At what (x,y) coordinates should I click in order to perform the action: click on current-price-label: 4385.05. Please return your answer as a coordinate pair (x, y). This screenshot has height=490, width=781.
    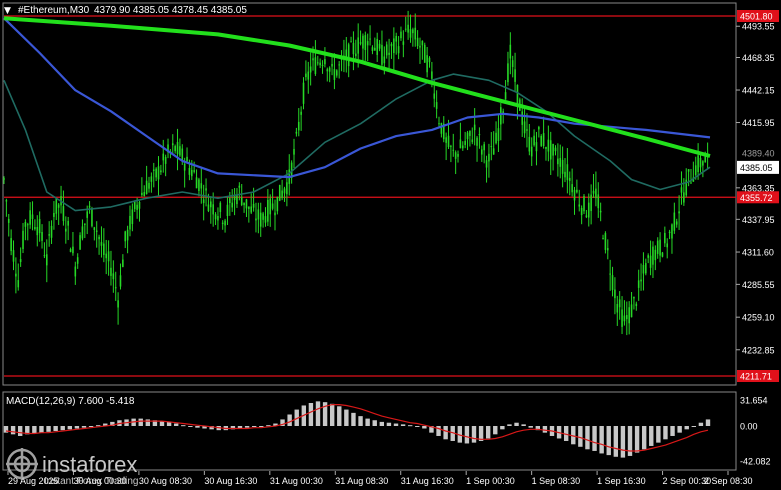
    Looking at the image, I should click on (756, 168).